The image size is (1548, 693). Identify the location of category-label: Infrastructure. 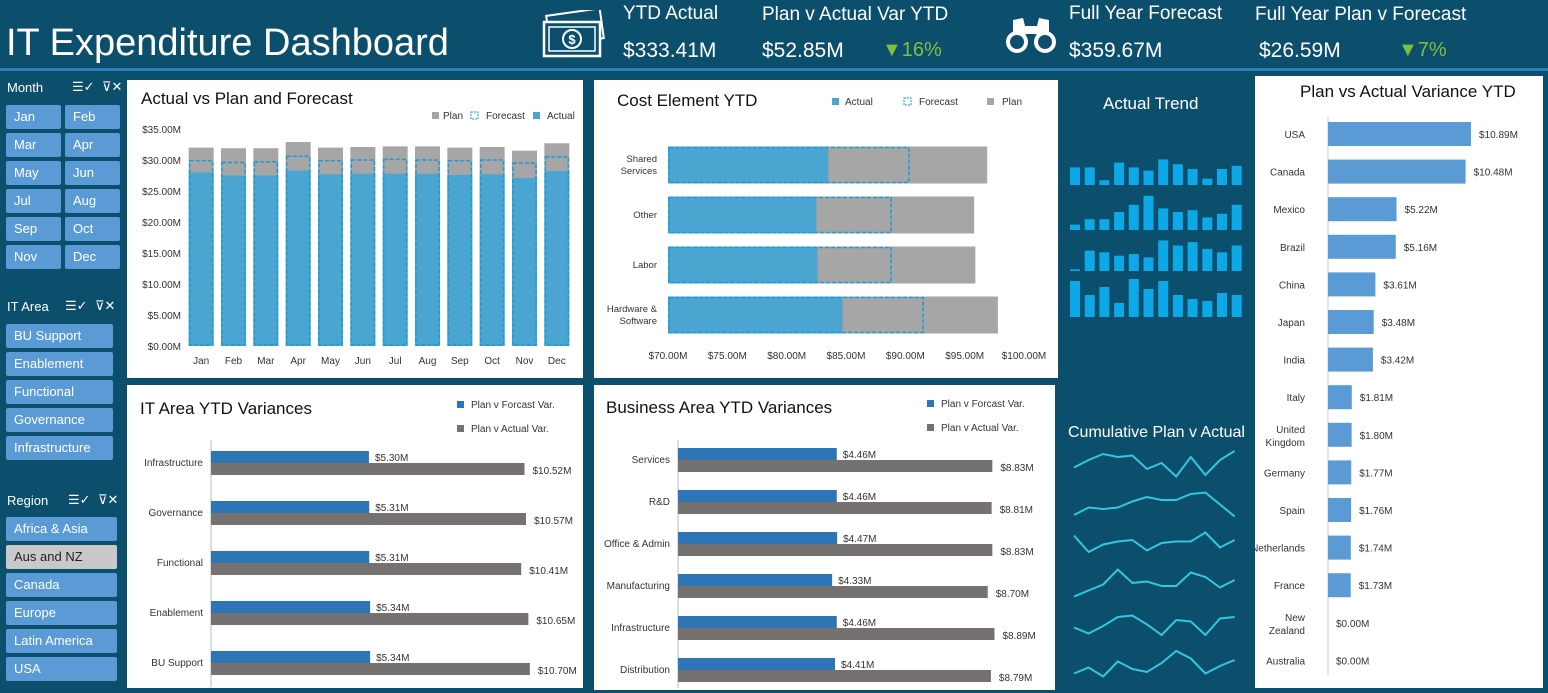
(173, 463).